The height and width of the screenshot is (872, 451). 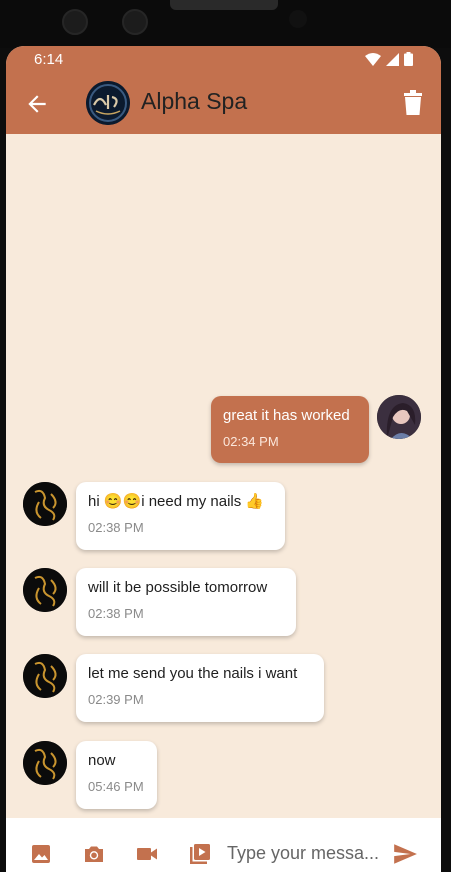 What do you see at coordinates (176, 501) in the screenshot?
I see `message-text: hi 😊😊i need my nails 👍` at bounding box center [176, 501].